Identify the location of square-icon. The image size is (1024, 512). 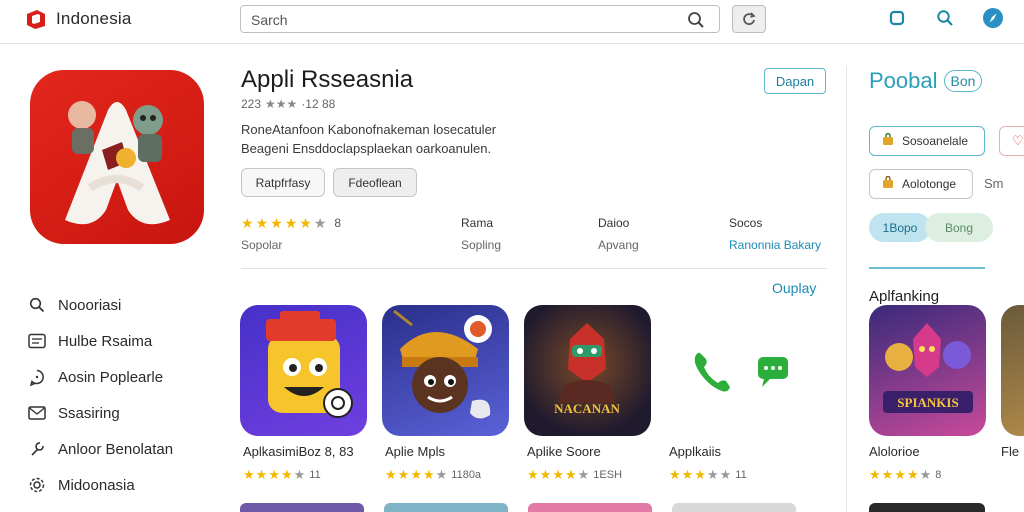
(897, 18).